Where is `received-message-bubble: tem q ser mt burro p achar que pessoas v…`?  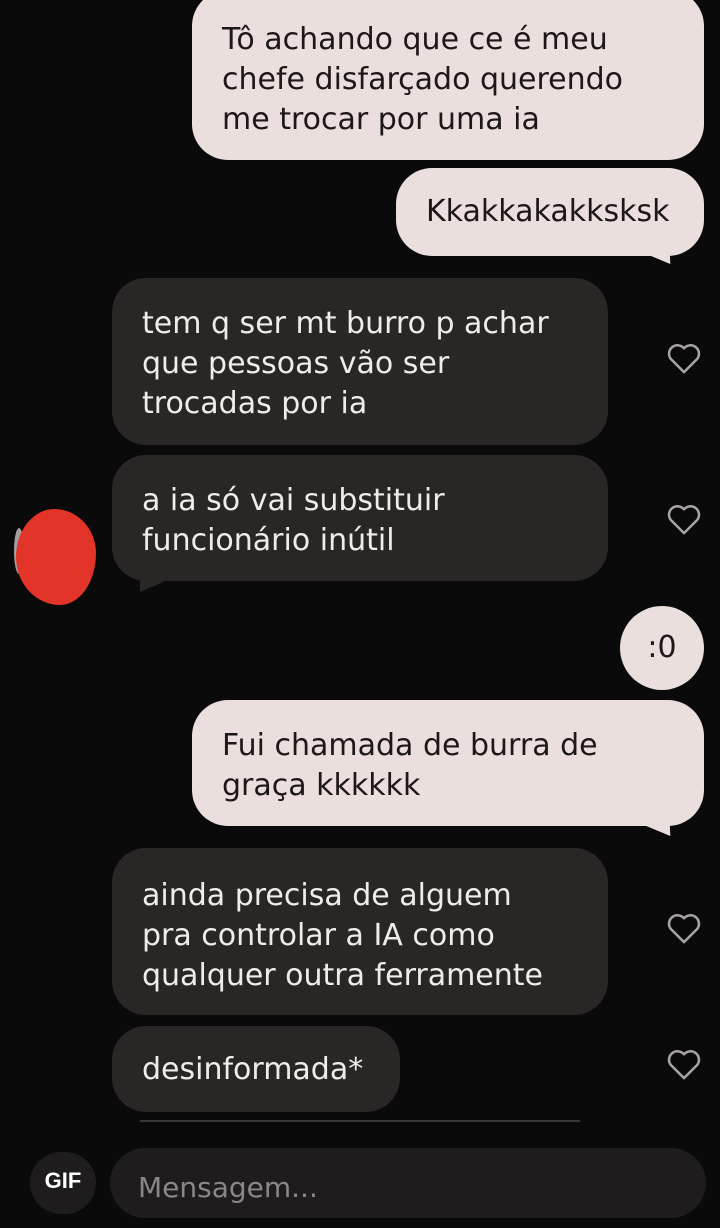 received-message-bubble: tem q ser mt burro p achar que pessoas v… is located at coordinates (360, 361).